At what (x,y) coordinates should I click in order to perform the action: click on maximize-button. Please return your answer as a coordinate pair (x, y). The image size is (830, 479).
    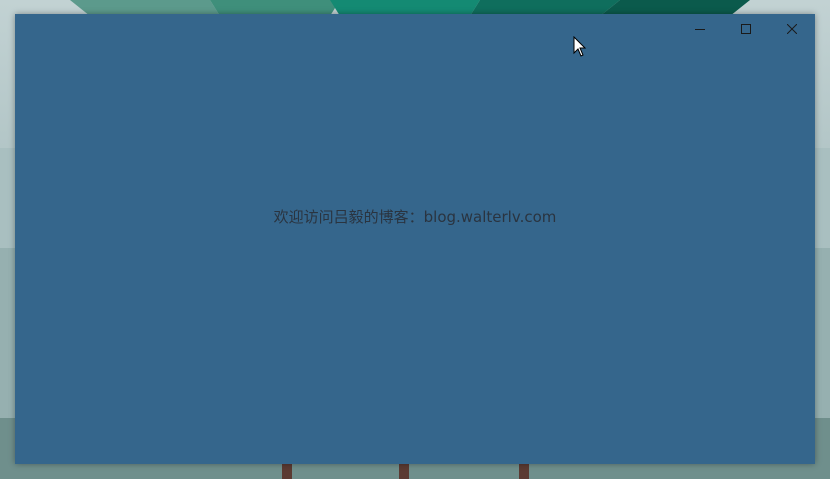
    Looking at the image, I should click on (746, 29).